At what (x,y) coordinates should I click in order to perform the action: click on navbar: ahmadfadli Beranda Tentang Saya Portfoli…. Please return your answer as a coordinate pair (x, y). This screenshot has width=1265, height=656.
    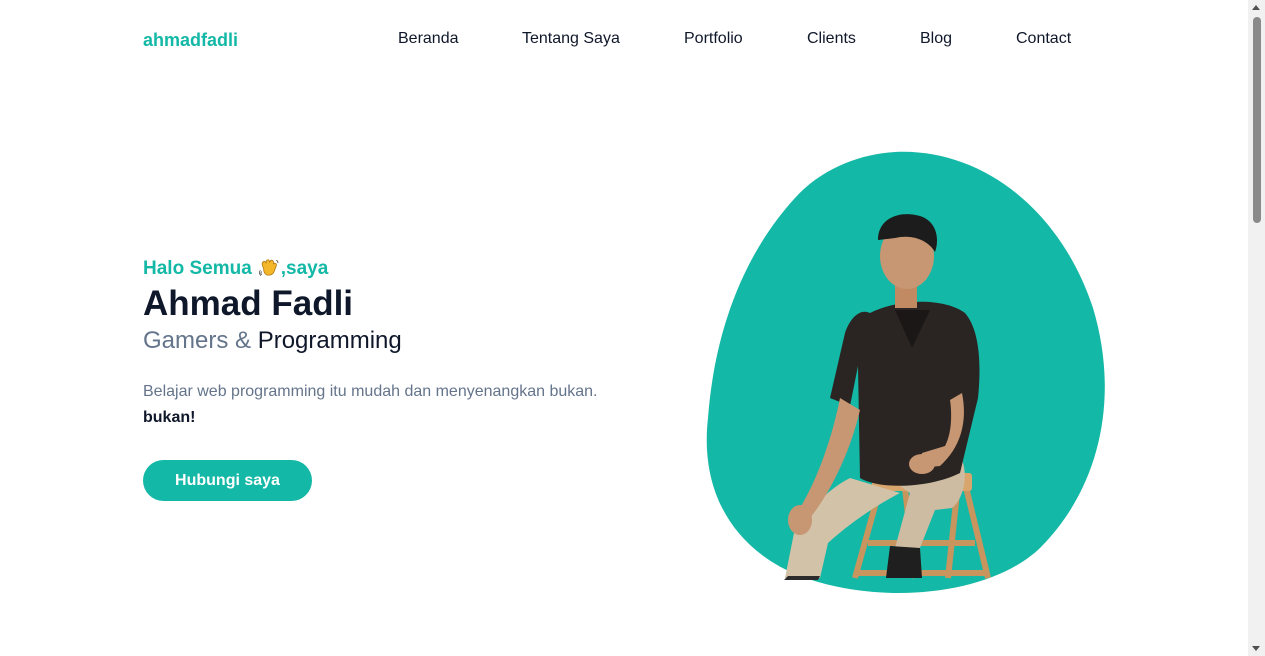
    Looking at the image, I should click on (624, 40).